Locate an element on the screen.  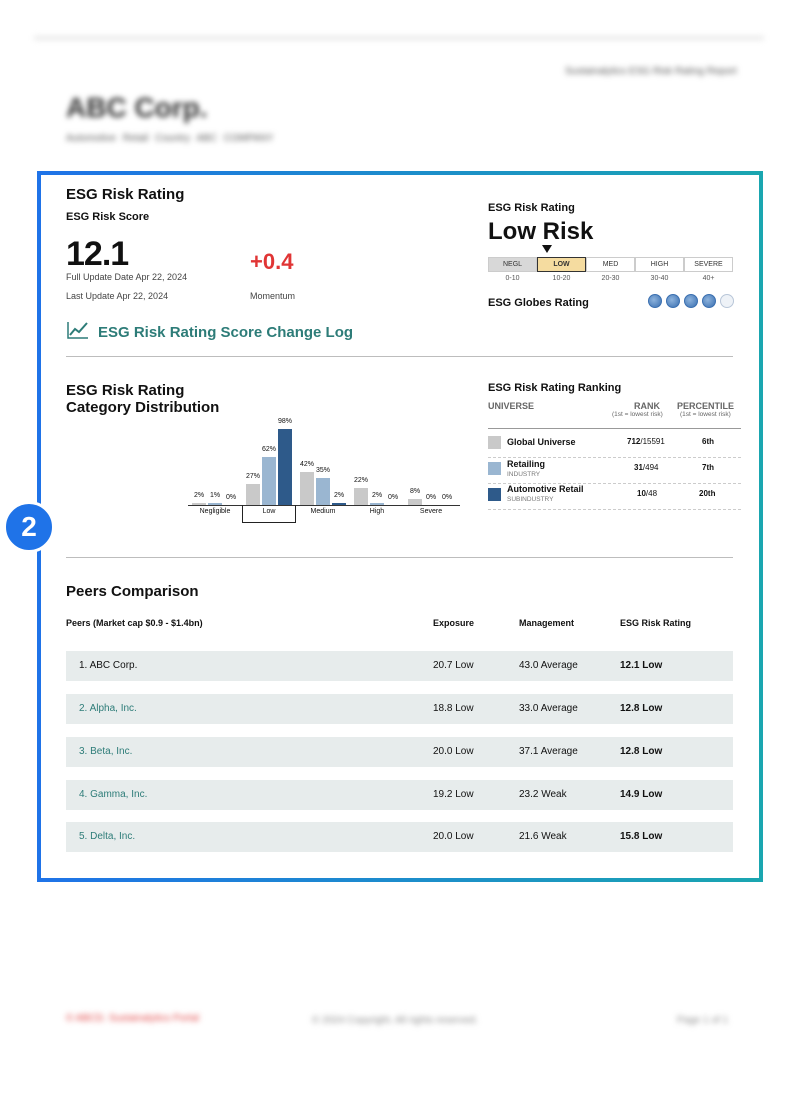
col-percentile-note: (1st = lowest risk) is located at coordinates (705, 414).